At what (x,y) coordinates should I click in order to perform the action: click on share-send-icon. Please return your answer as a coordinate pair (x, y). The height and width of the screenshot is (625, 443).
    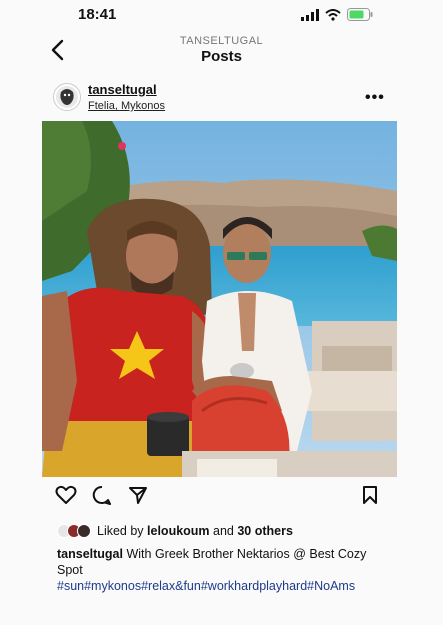
    Looking at the image, I should click on (138, 495).